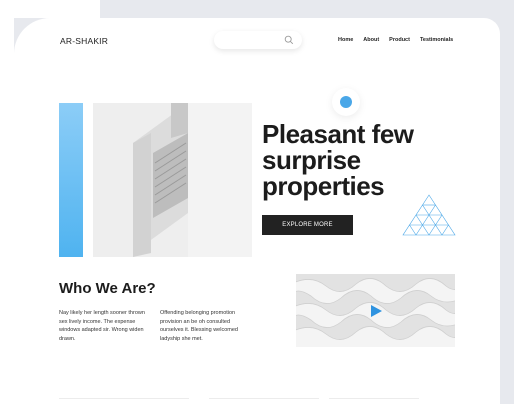 The width and height of the screenshot is (514, 404). What do you see at coordinates (307, 225) in the screenshot?
I see `explore-more-button: EXPLORE MORE` at bounding box center [307, 225].